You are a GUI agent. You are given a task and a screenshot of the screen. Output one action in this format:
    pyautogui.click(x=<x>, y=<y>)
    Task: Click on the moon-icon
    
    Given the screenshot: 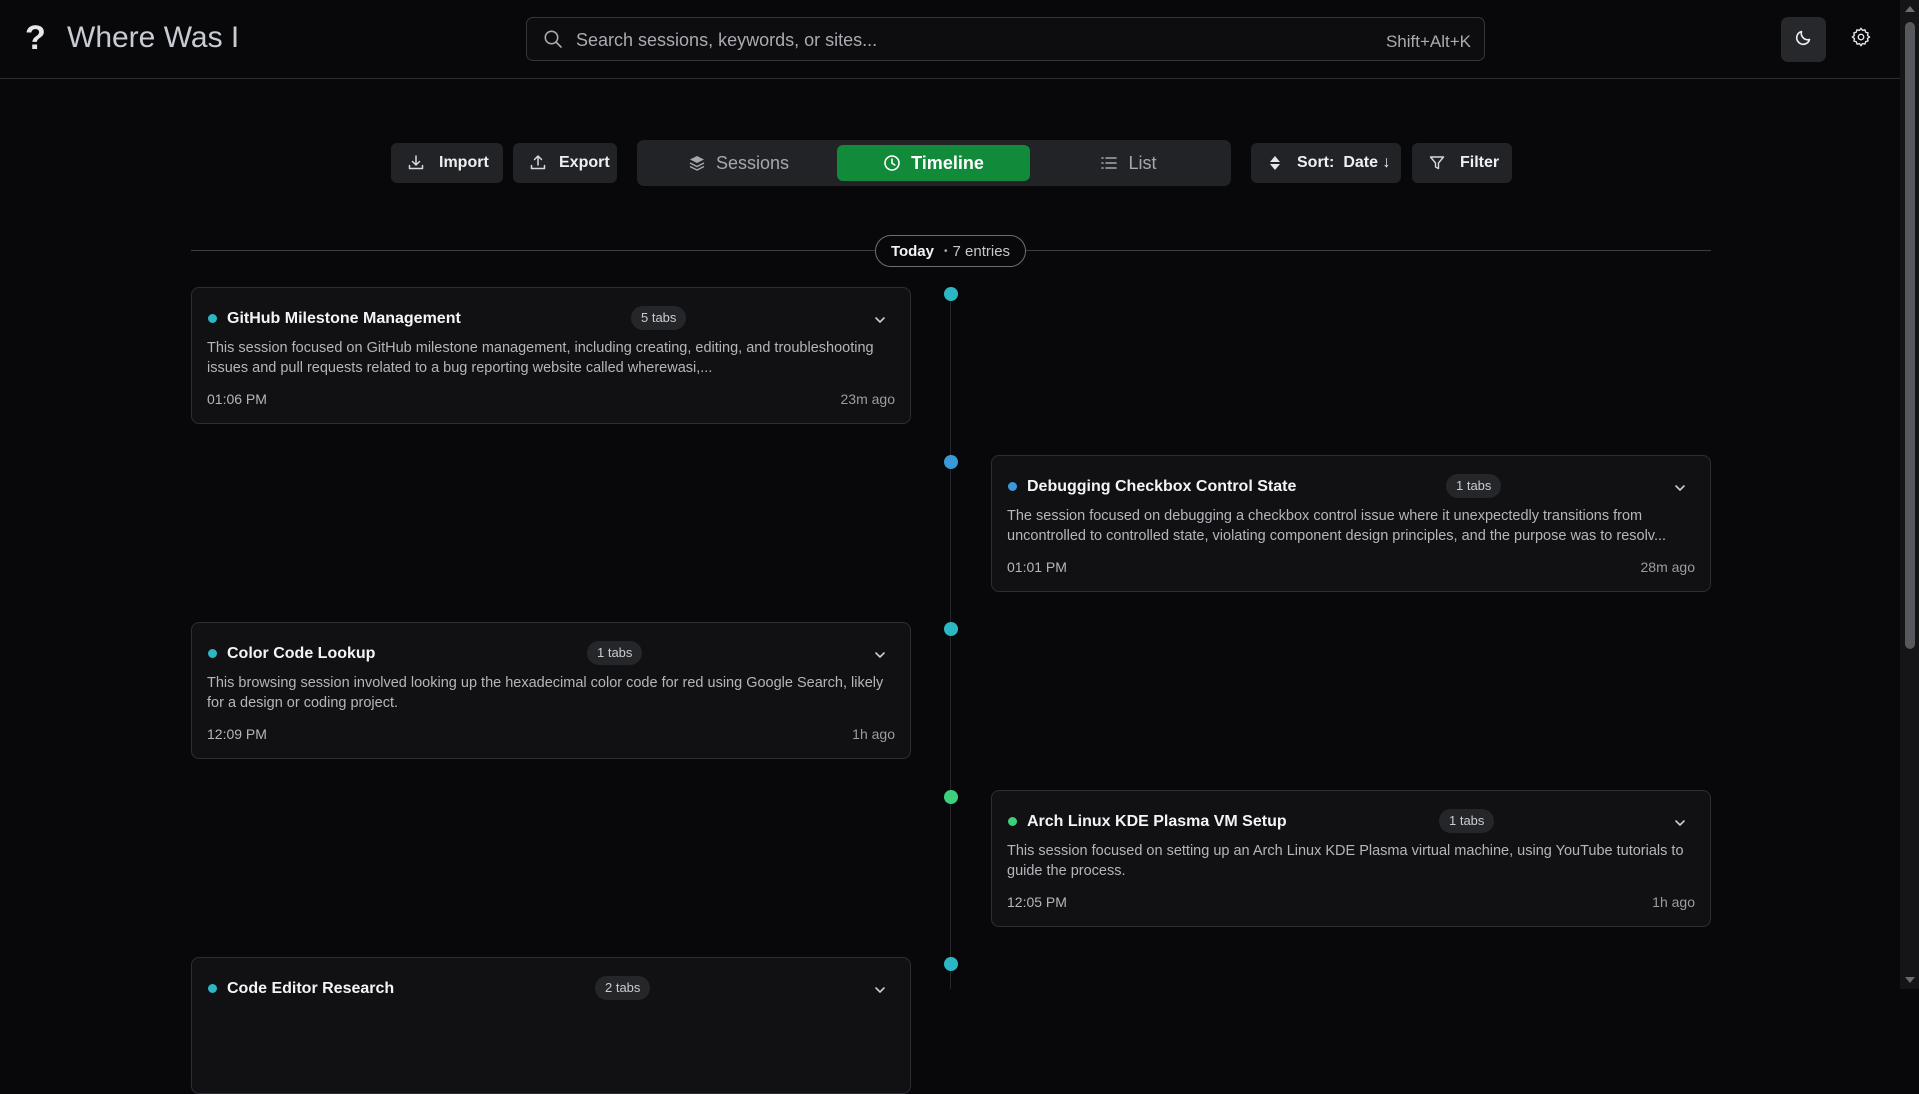 What is the action you would take?
    pyautogui.click(x=1804, y=39)
    